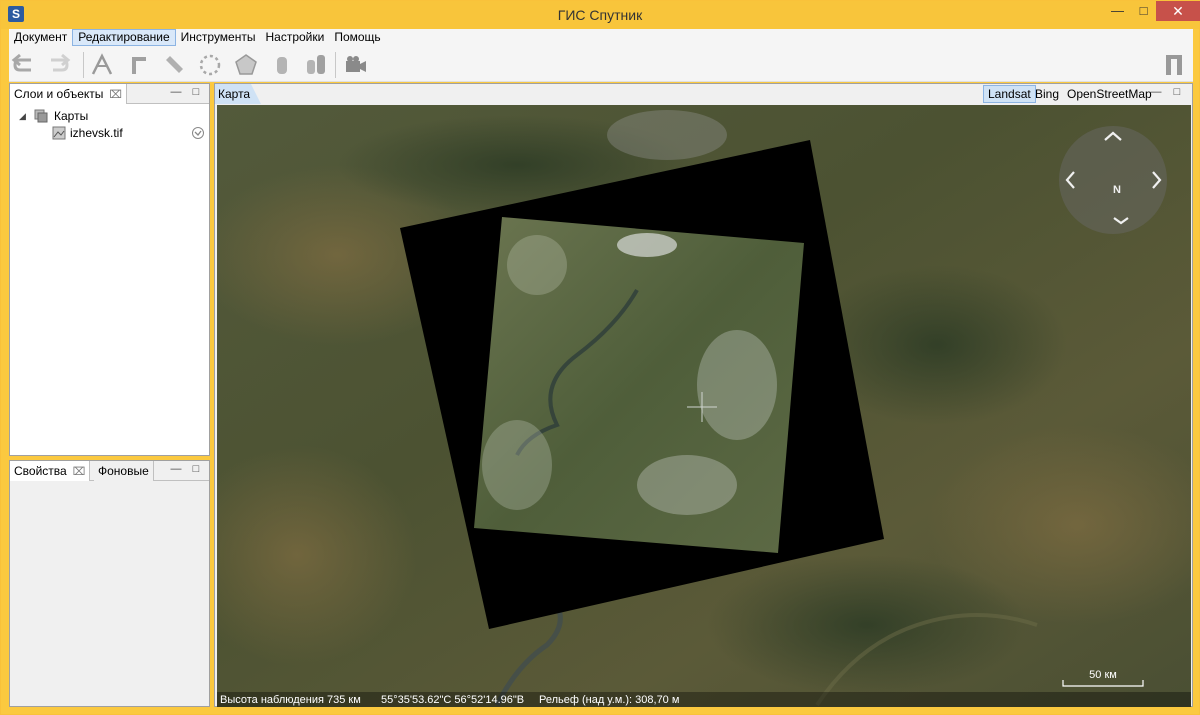  What do you see at coordinates (109, 269) in the screenshot?
I see `layers-panel: Слои и объекты ⌧ — □ ◢ Карты izhevsk.tif` at bounding box center [109, 269].